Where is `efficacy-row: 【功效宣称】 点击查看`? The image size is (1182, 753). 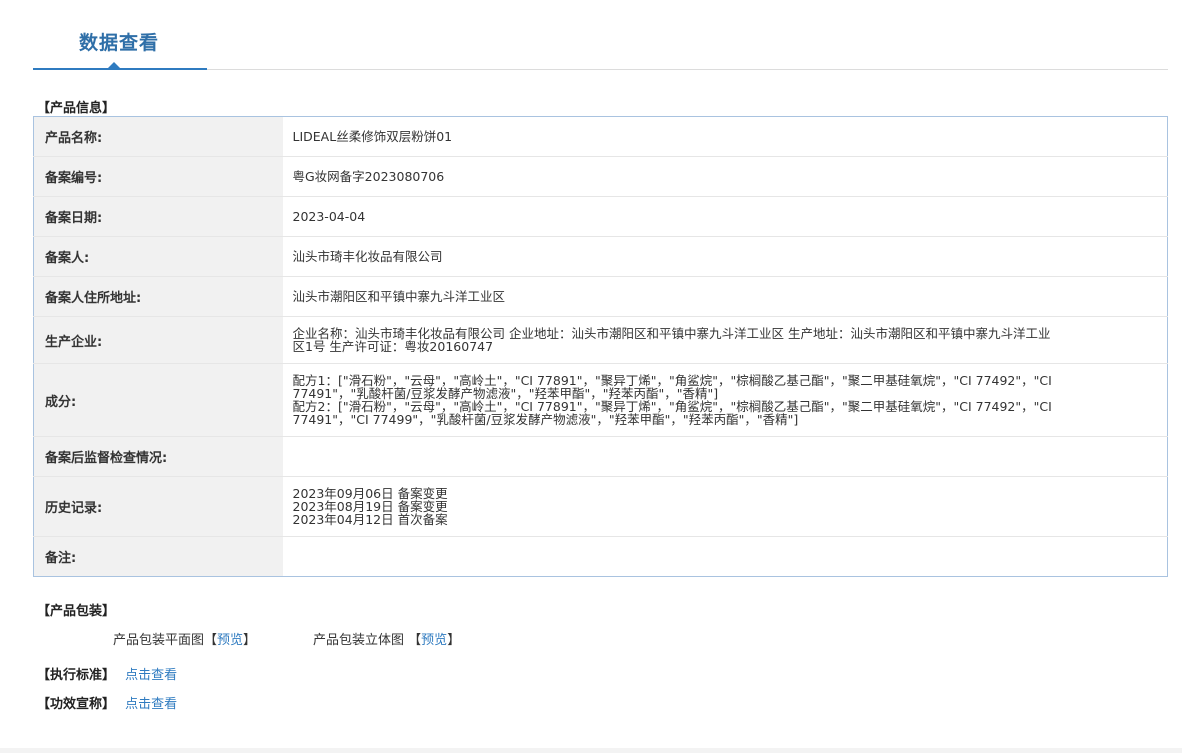 efficacy-row: 【功效宣称】 点击查看 is located at coordinates (107, 702).